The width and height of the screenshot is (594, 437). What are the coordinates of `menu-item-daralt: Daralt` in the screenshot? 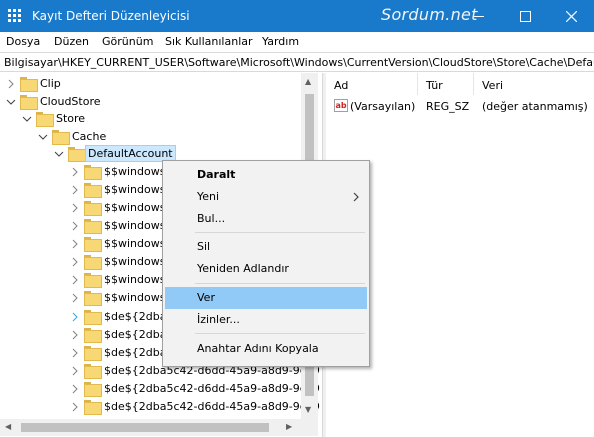 It's located at (266, 175).